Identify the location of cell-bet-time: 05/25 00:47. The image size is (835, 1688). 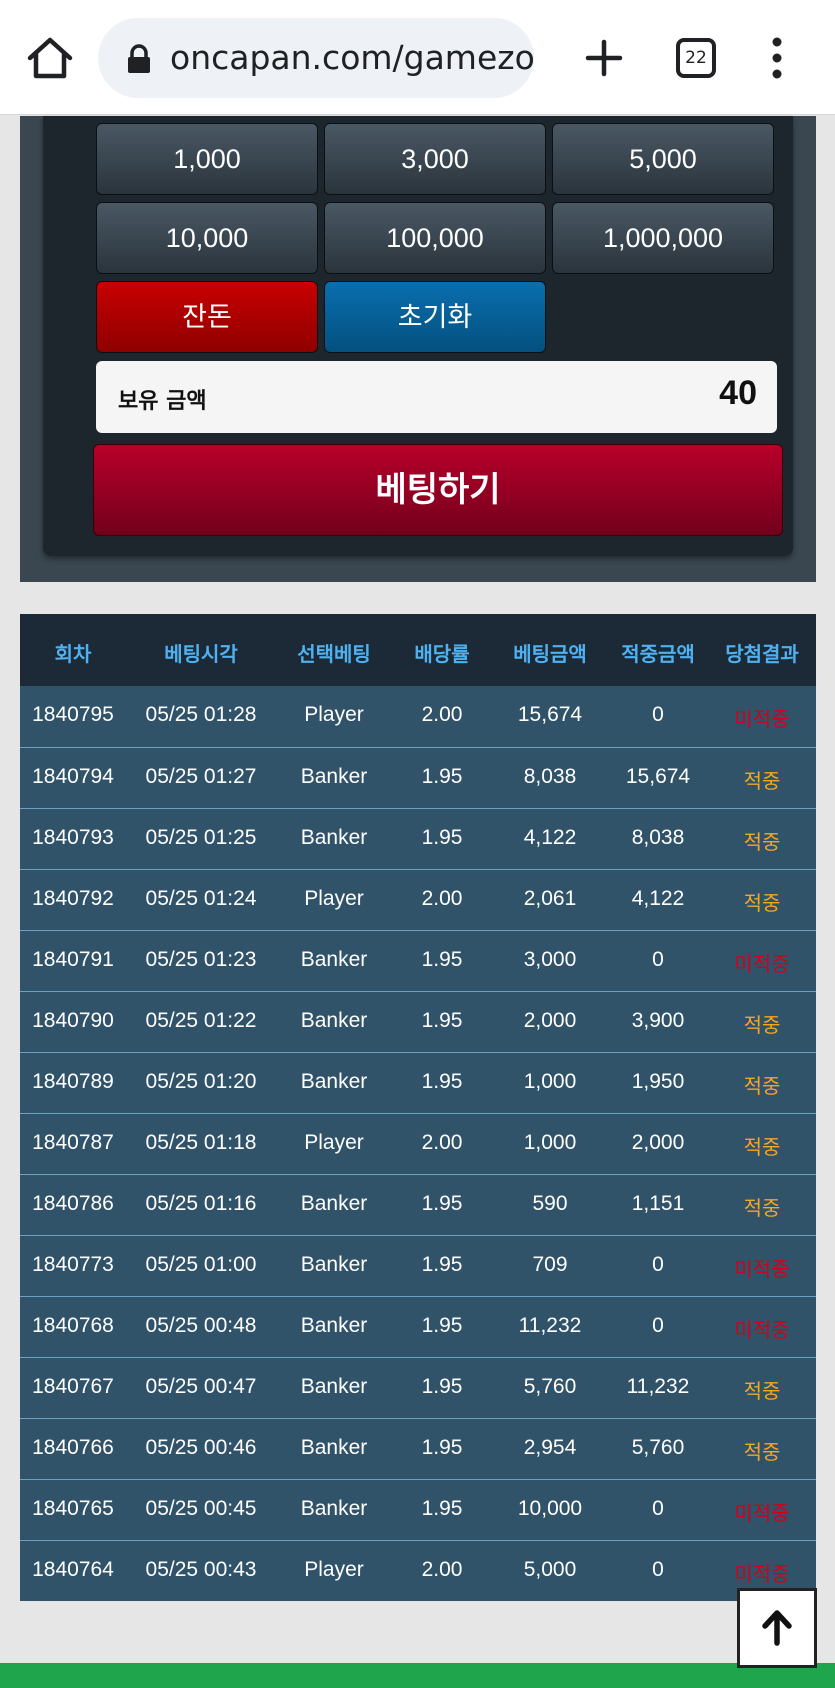
(201, 1386).